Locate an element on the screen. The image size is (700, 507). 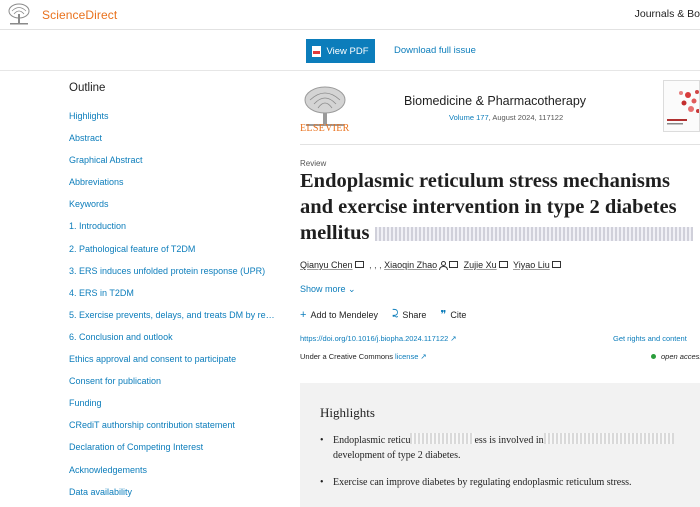
top-bar: ScienceDirect Journals & Bo is located at coordinates (350, 15).